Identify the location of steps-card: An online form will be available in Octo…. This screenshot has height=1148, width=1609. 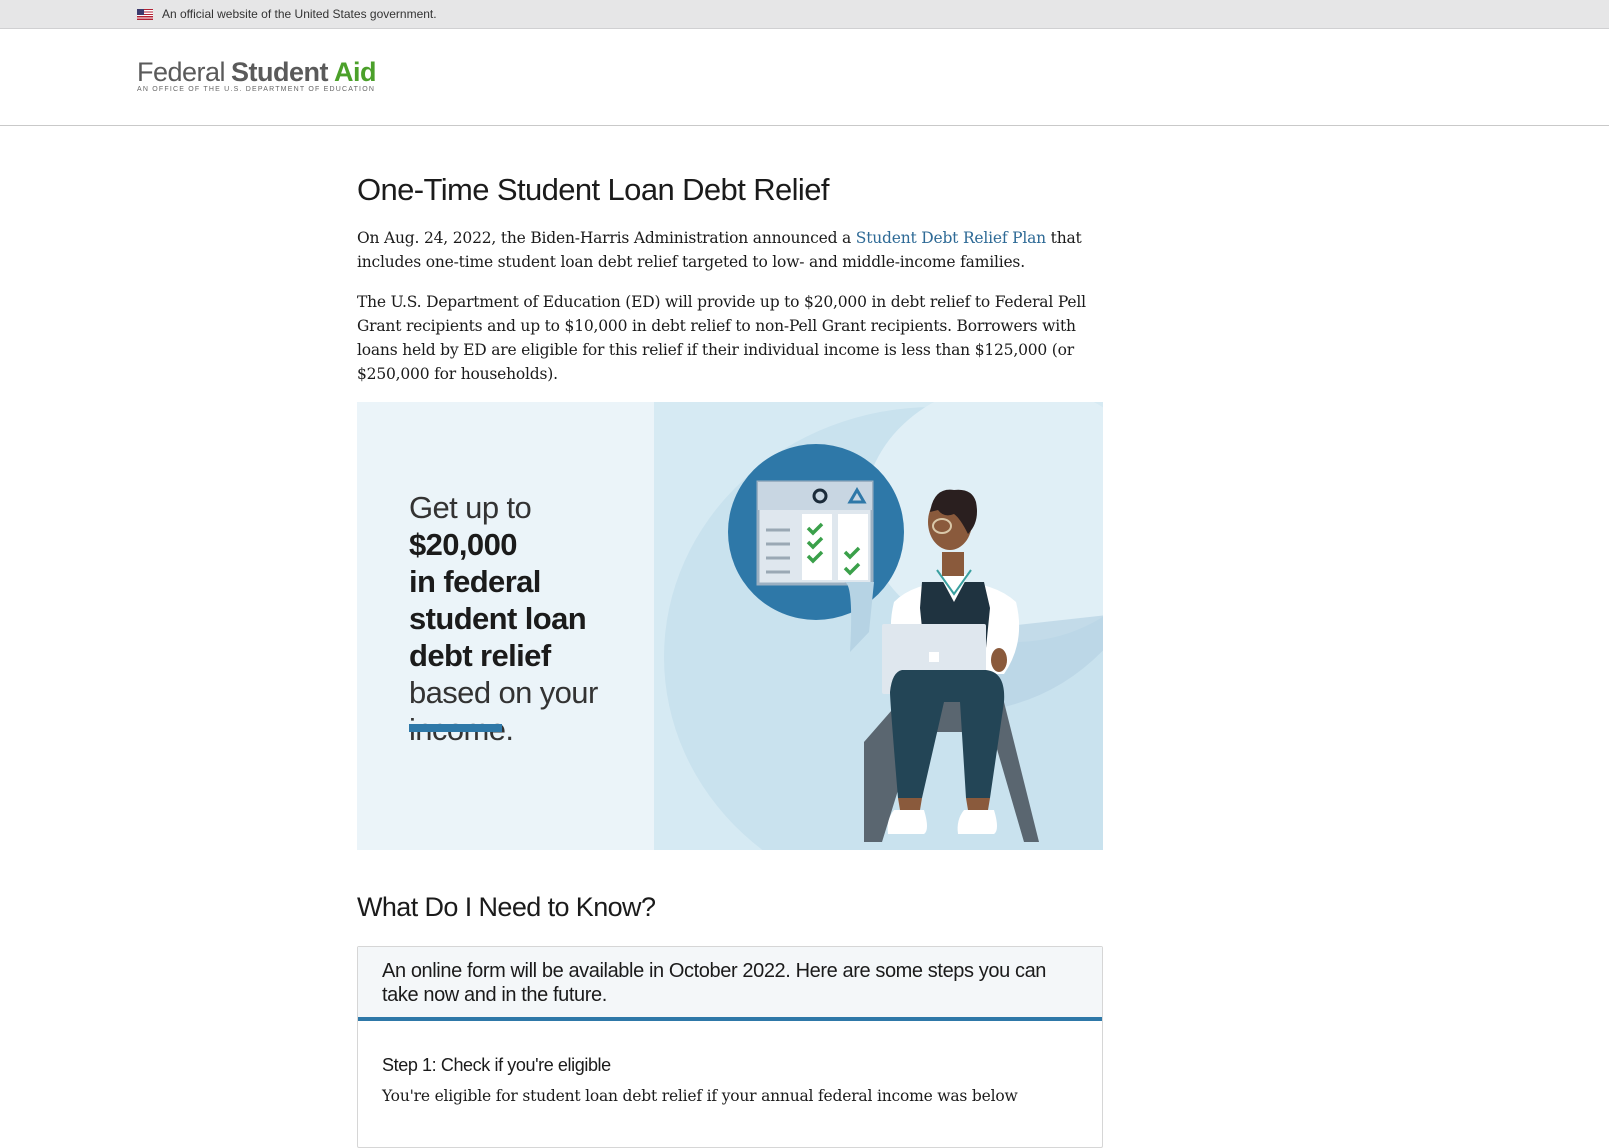
(730, 1047).